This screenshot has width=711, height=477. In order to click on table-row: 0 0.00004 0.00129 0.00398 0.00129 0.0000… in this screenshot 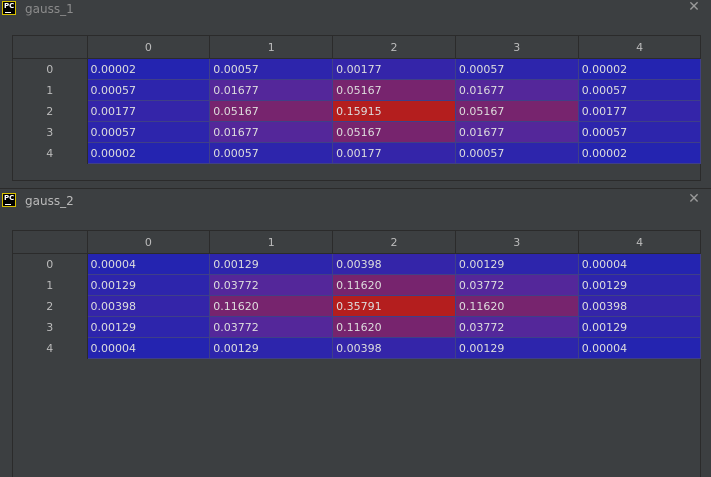, I will do `click(357, 264)`.